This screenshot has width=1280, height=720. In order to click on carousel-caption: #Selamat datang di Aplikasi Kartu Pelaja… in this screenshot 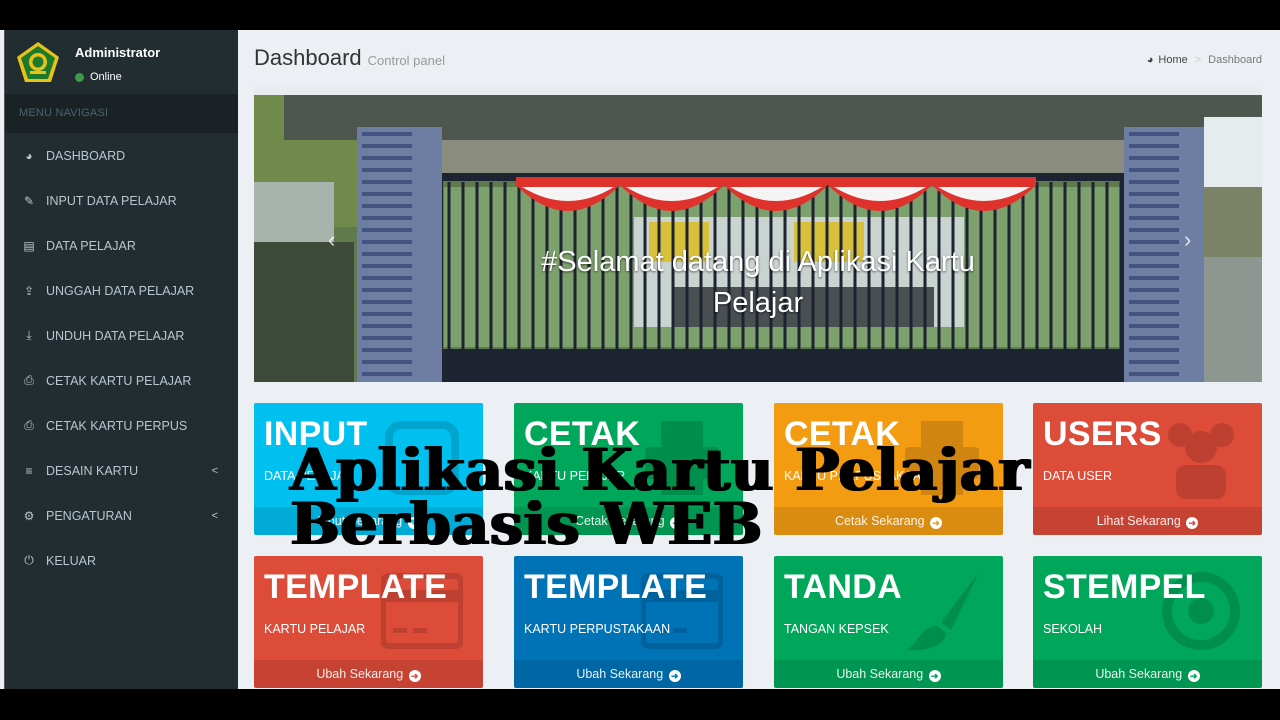, I will do `click(758, 283)`.